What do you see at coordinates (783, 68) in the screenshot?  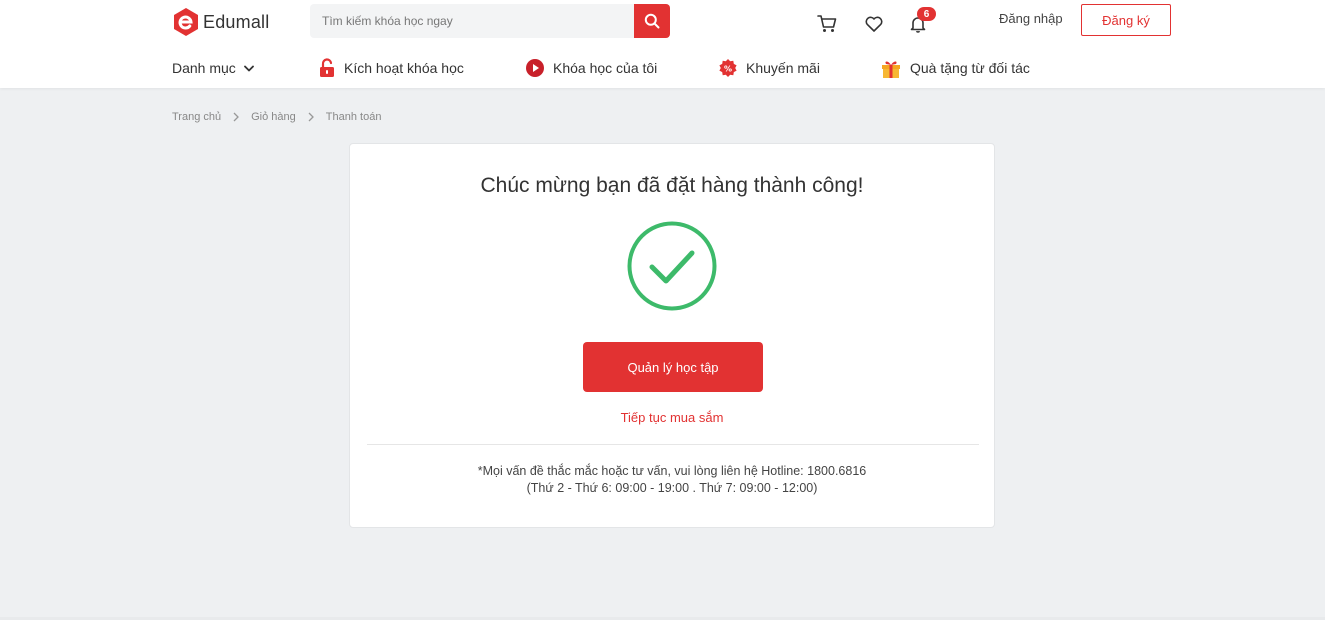 I see `nav-item-label: Khuyến mãi` at bounding box center [783, 68].